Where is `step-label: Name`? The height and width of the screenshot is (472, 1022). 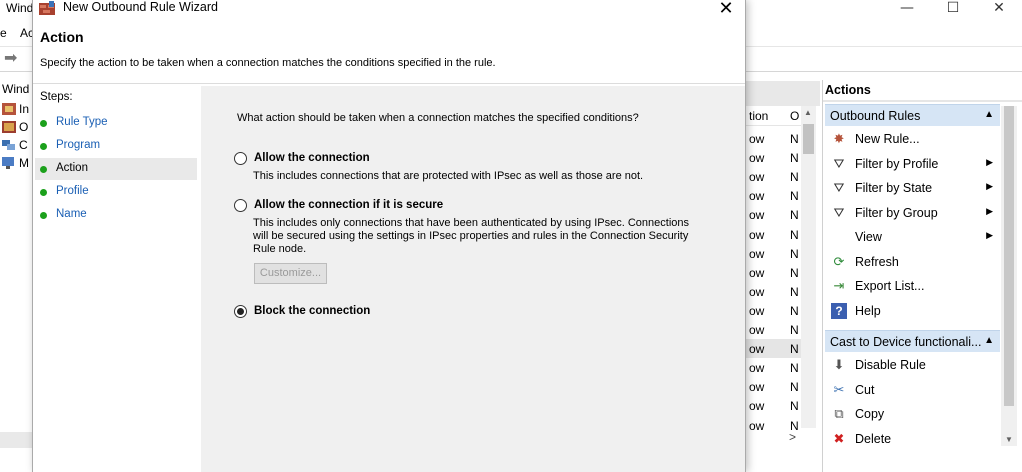 step-label: Name is located at coordinates (71, 214).